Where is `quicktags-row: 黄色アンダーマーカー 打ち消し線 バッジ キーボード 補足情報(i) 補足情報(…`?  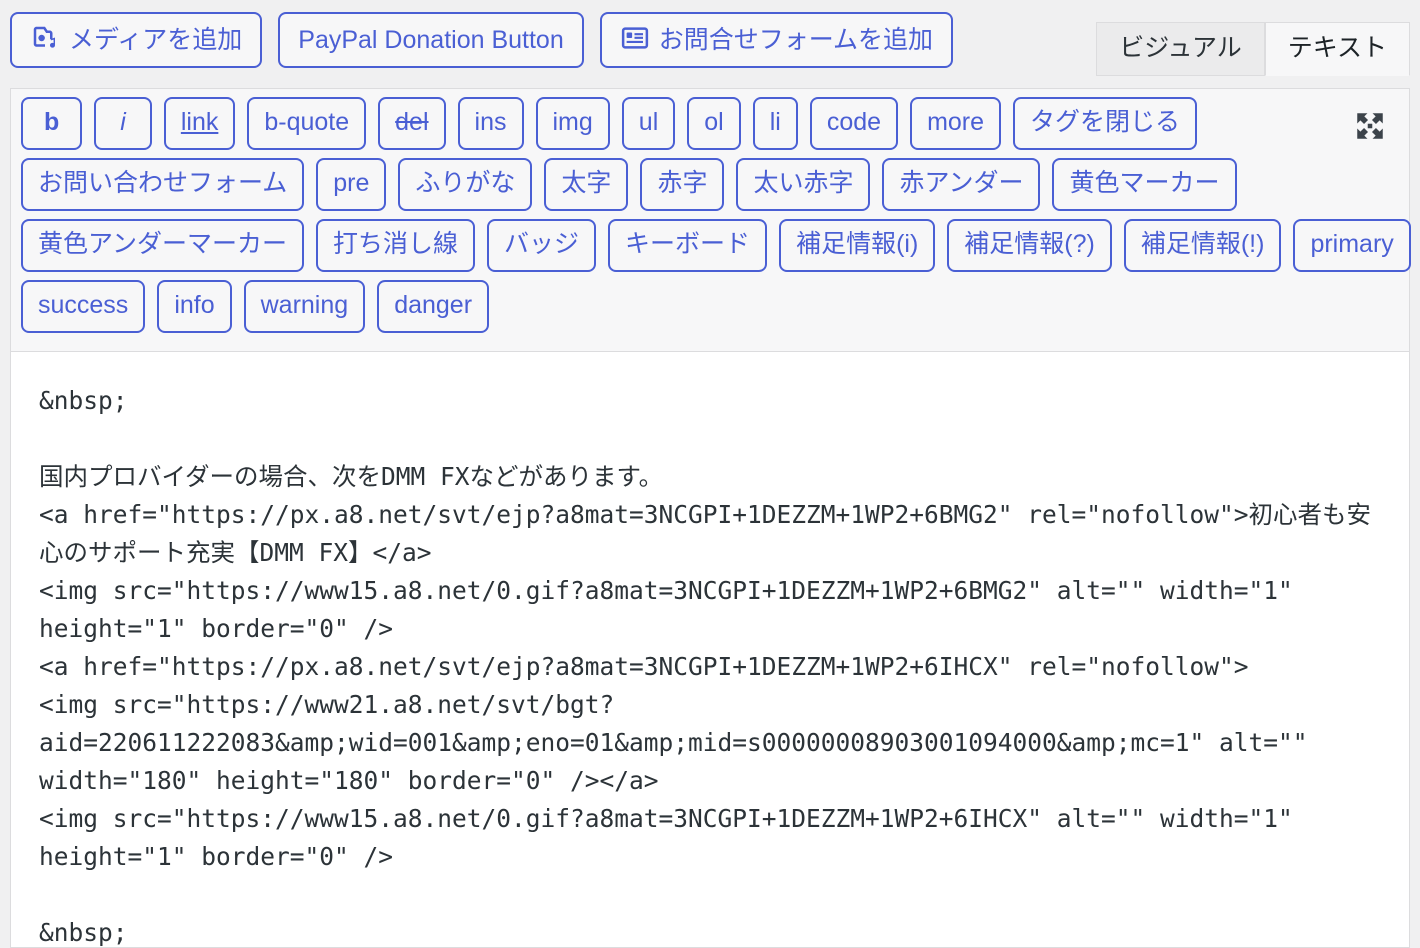 quicktags-row: 黄色アンダーマーカー 打ち消し線 バッジ キーボード 補足情報(i) 補足情報(… is located at coordinates (716, 245).